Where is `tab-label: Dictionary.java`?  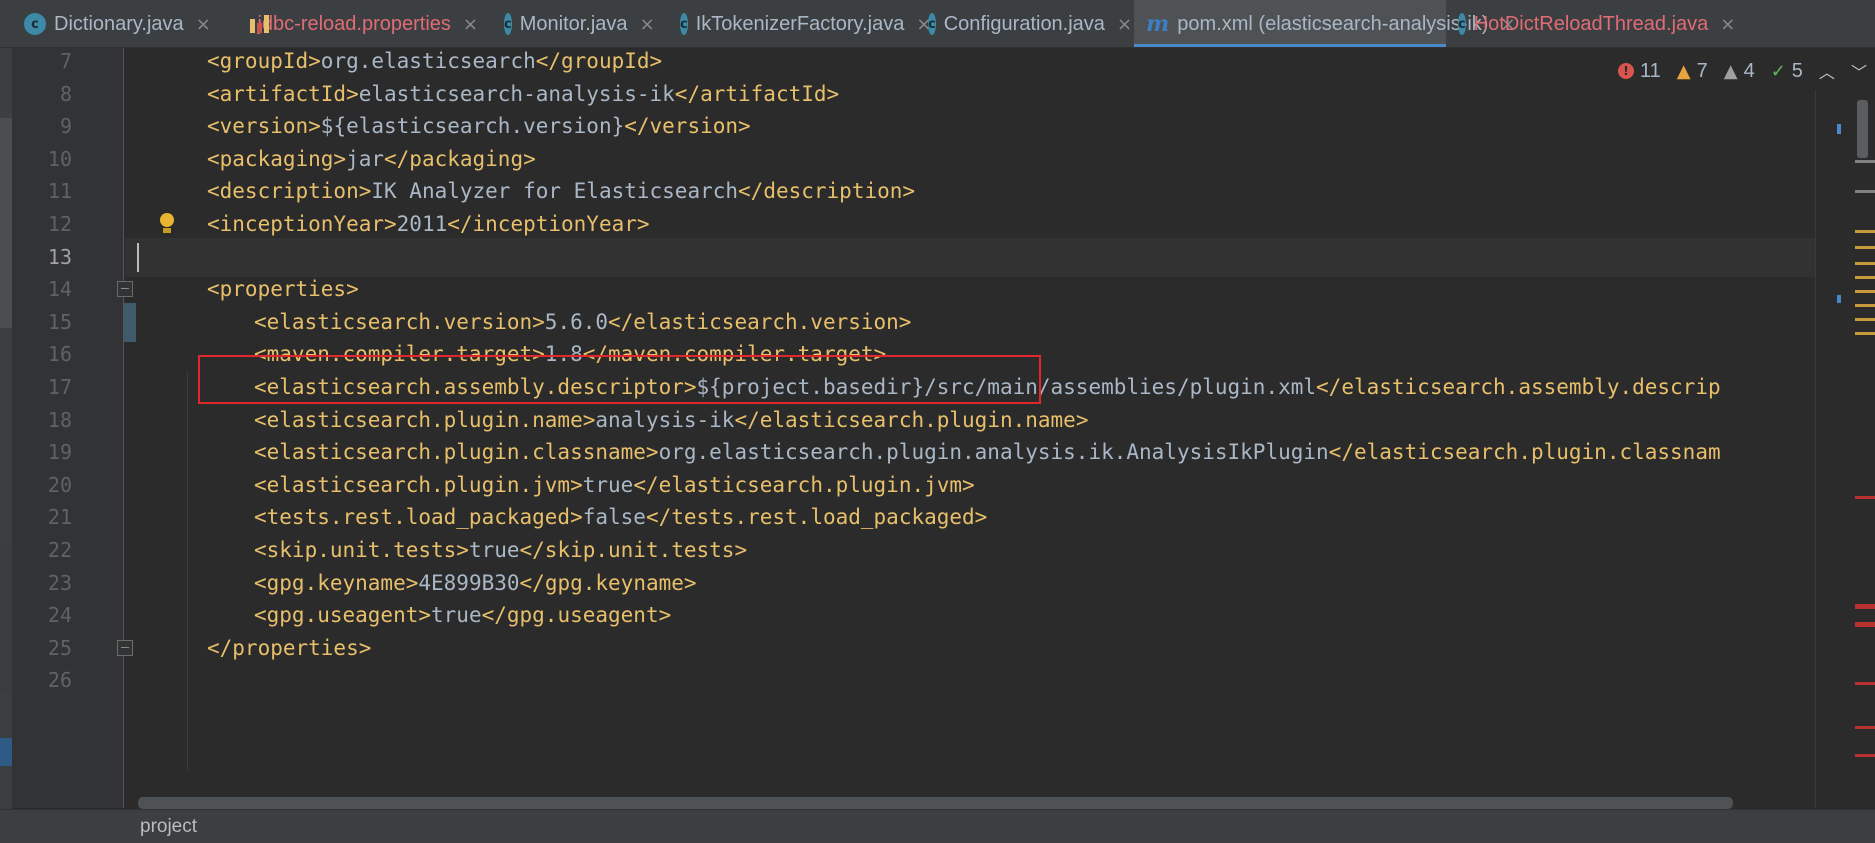
tab-label: Dictionary.java is located at coordinates (119, 23).